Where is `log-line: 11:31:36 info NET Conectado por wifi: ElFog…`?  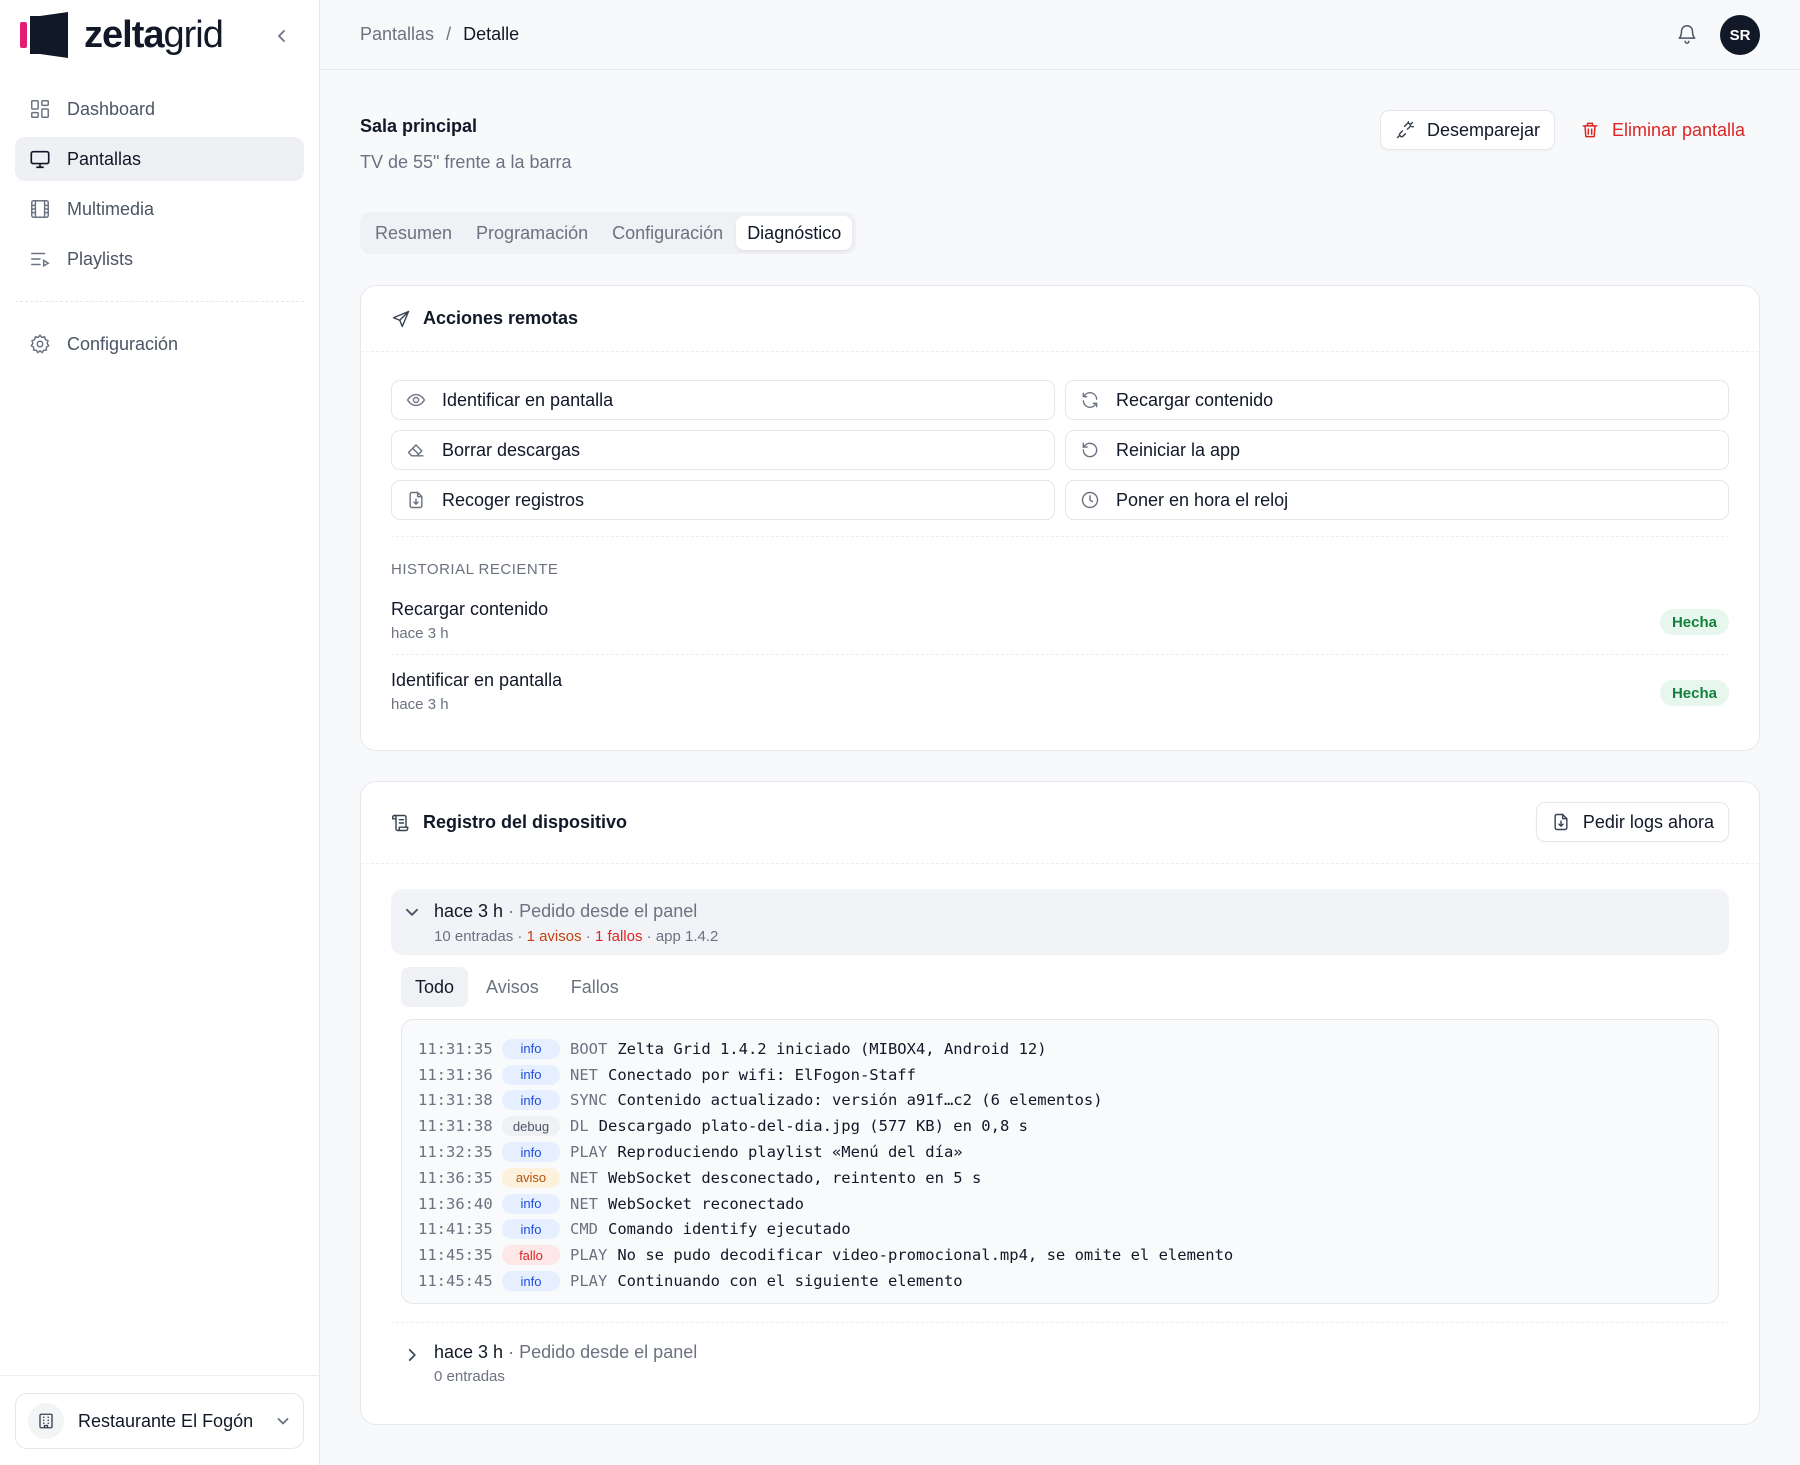
log-line: 11:31:36 info NET Conectado por wifi: ElFog… is located at coordinates (1060, 1075).